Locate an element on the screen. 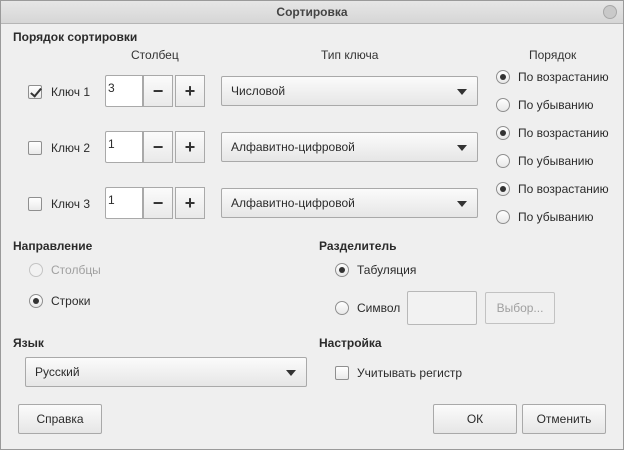  settings-heading: Настройка is located at coordinates (350, 343).